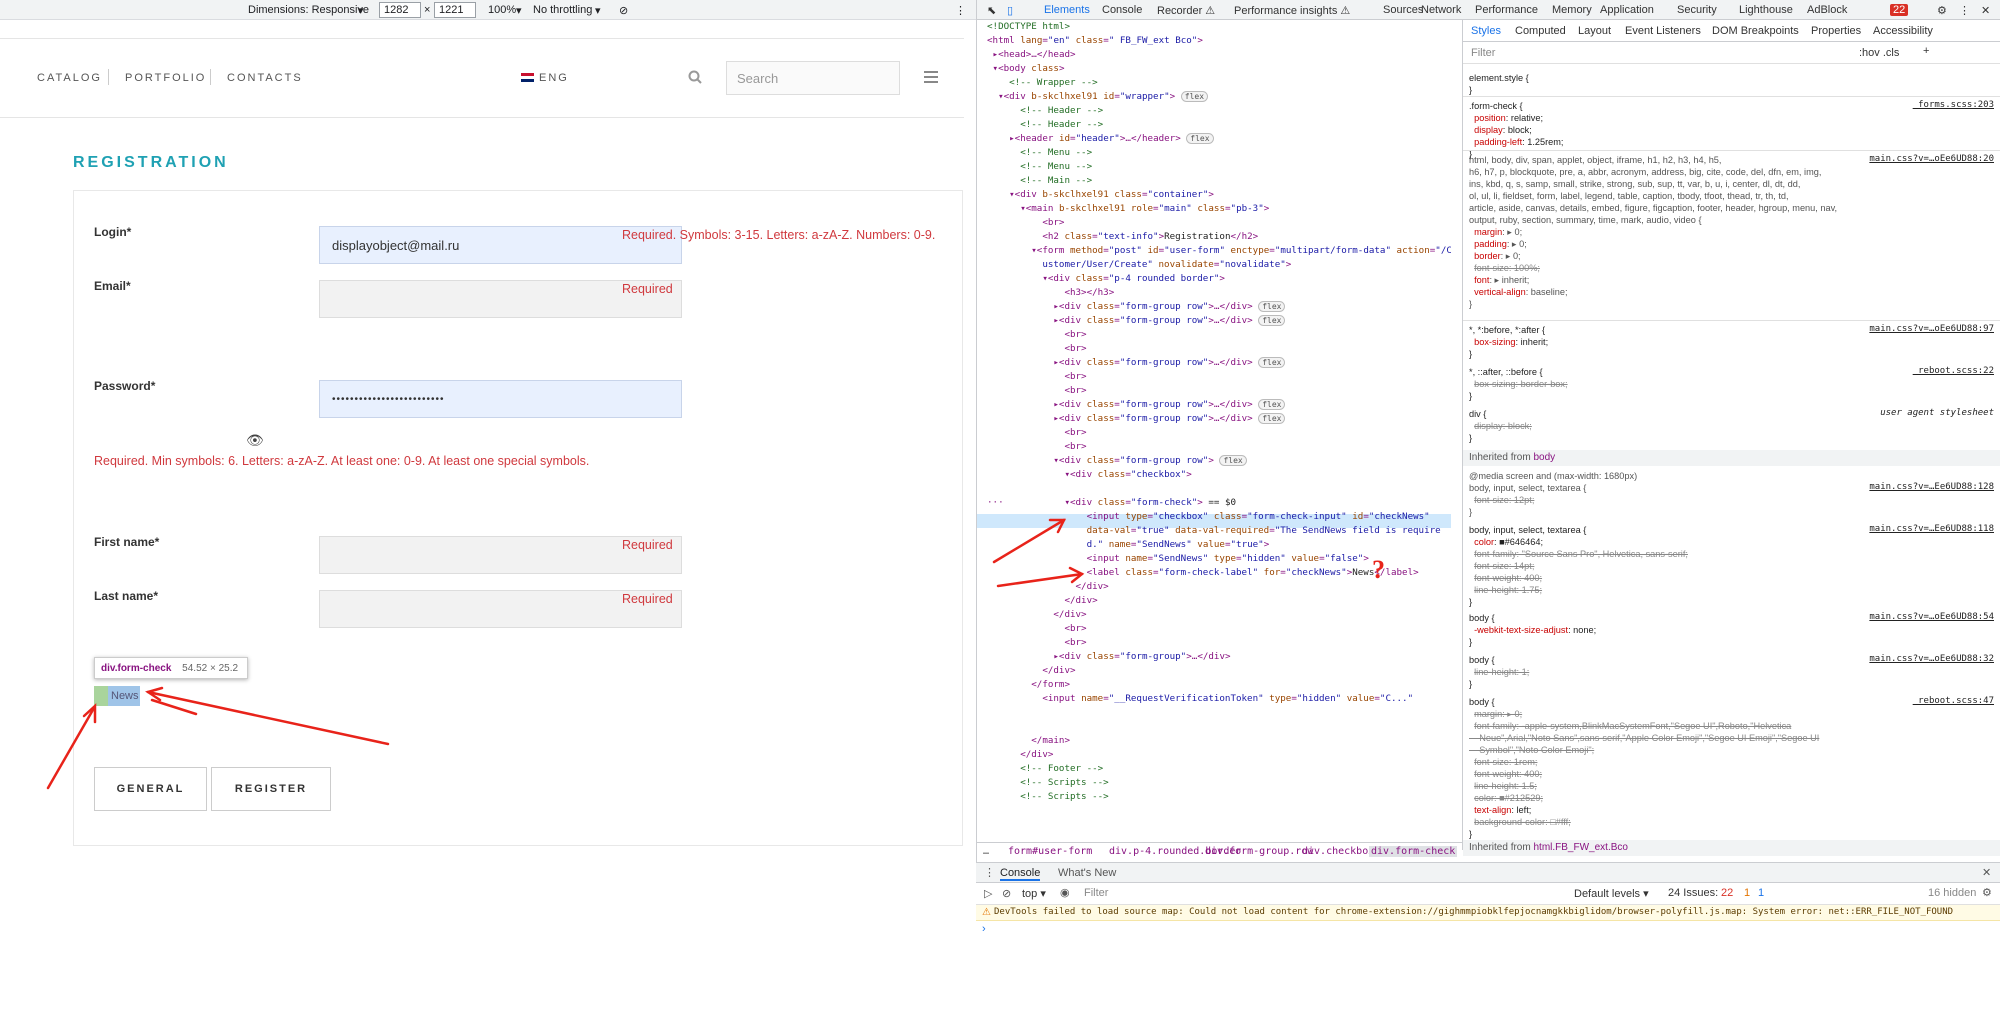 Image resolution: width=2000 pixels, height=1026 pixels. What do you see at coordinates (989, 872) in the screenshot?
I see `drawer-menu-icon: ⋮` at bounding box center [989, 872].